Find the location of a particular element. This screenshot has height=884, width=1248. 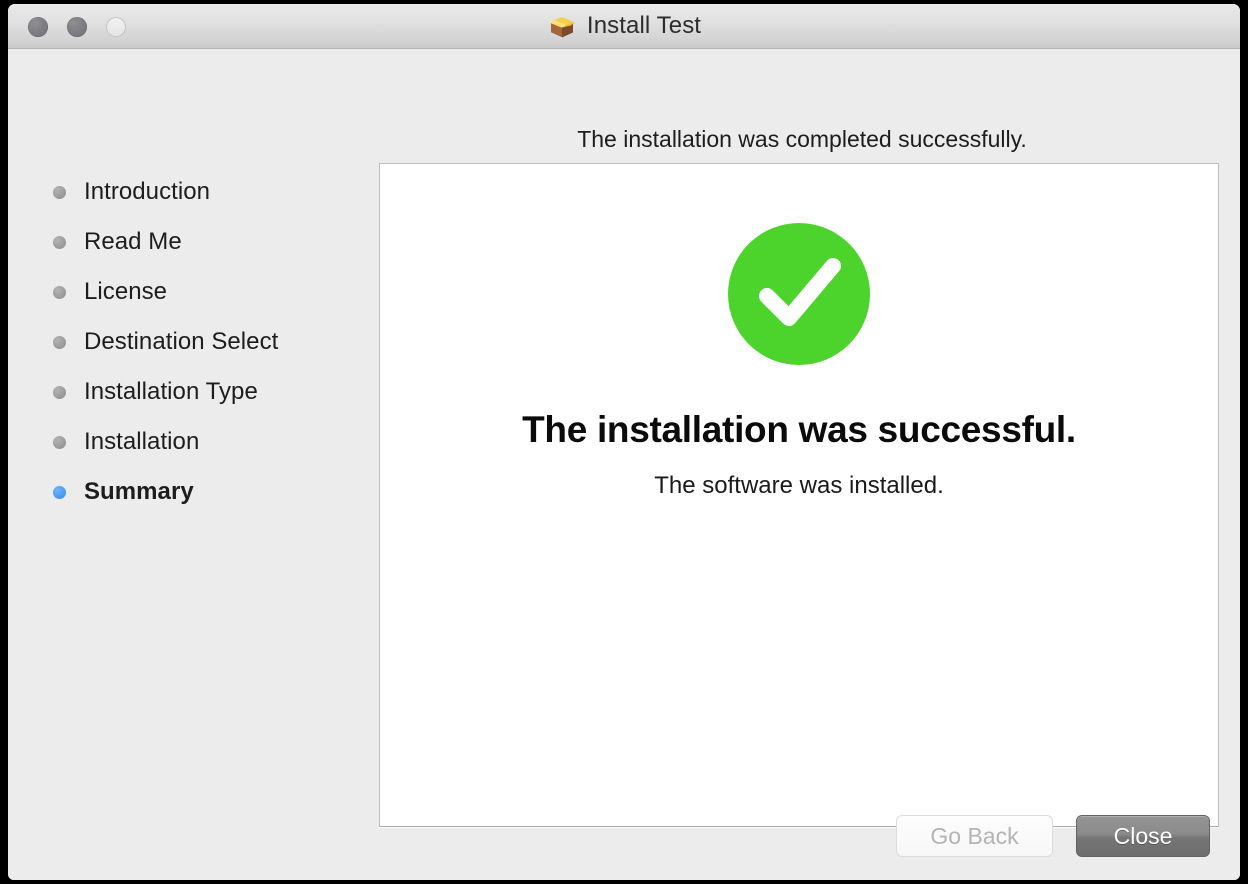

close-button: Close is located at coordinates (1143, 836).